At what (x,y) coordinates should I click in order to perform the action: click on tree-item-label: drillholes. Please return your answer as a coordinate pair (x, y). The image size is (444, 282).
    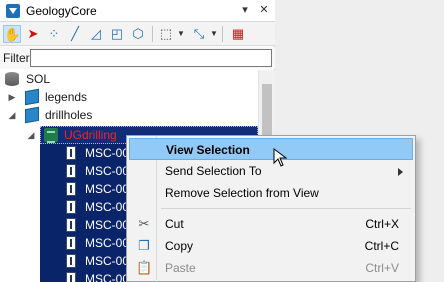
    Looking at the image, I should click on (69, 115).